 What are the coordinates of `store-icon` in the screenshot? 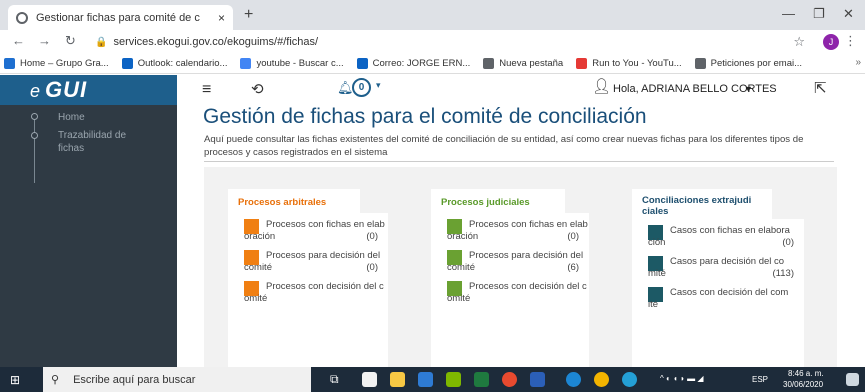 It's located at (369, 379).